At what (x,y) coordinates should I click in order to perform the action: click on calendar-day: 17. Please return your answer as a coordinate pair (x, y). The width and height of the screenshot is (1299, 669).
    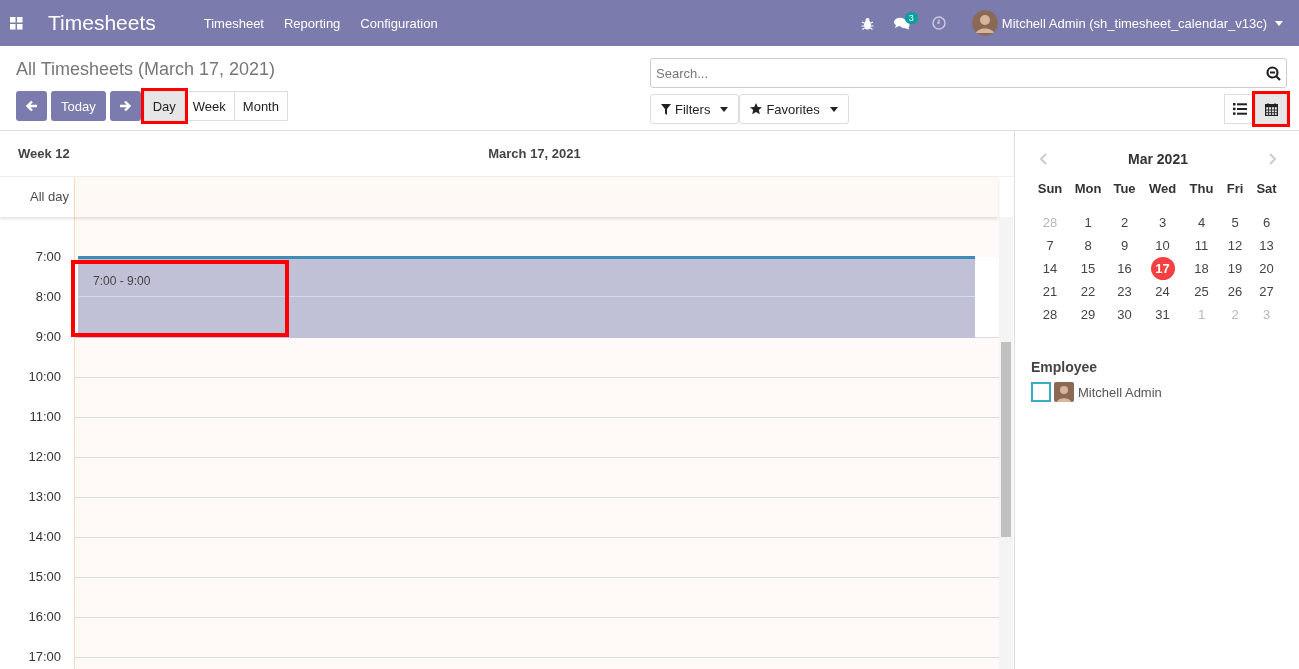
    Looking at the image, I should click on (1162, 268).